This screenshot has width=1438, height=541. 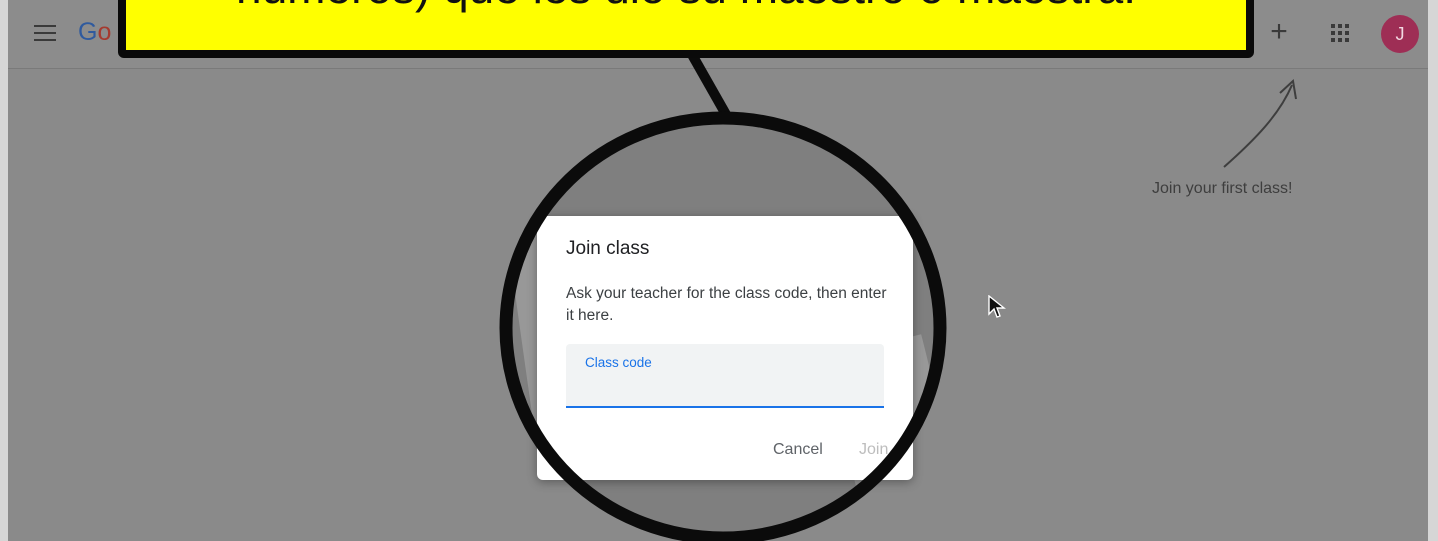 I want to click on join-button: Join, so click(x=873, y=450).